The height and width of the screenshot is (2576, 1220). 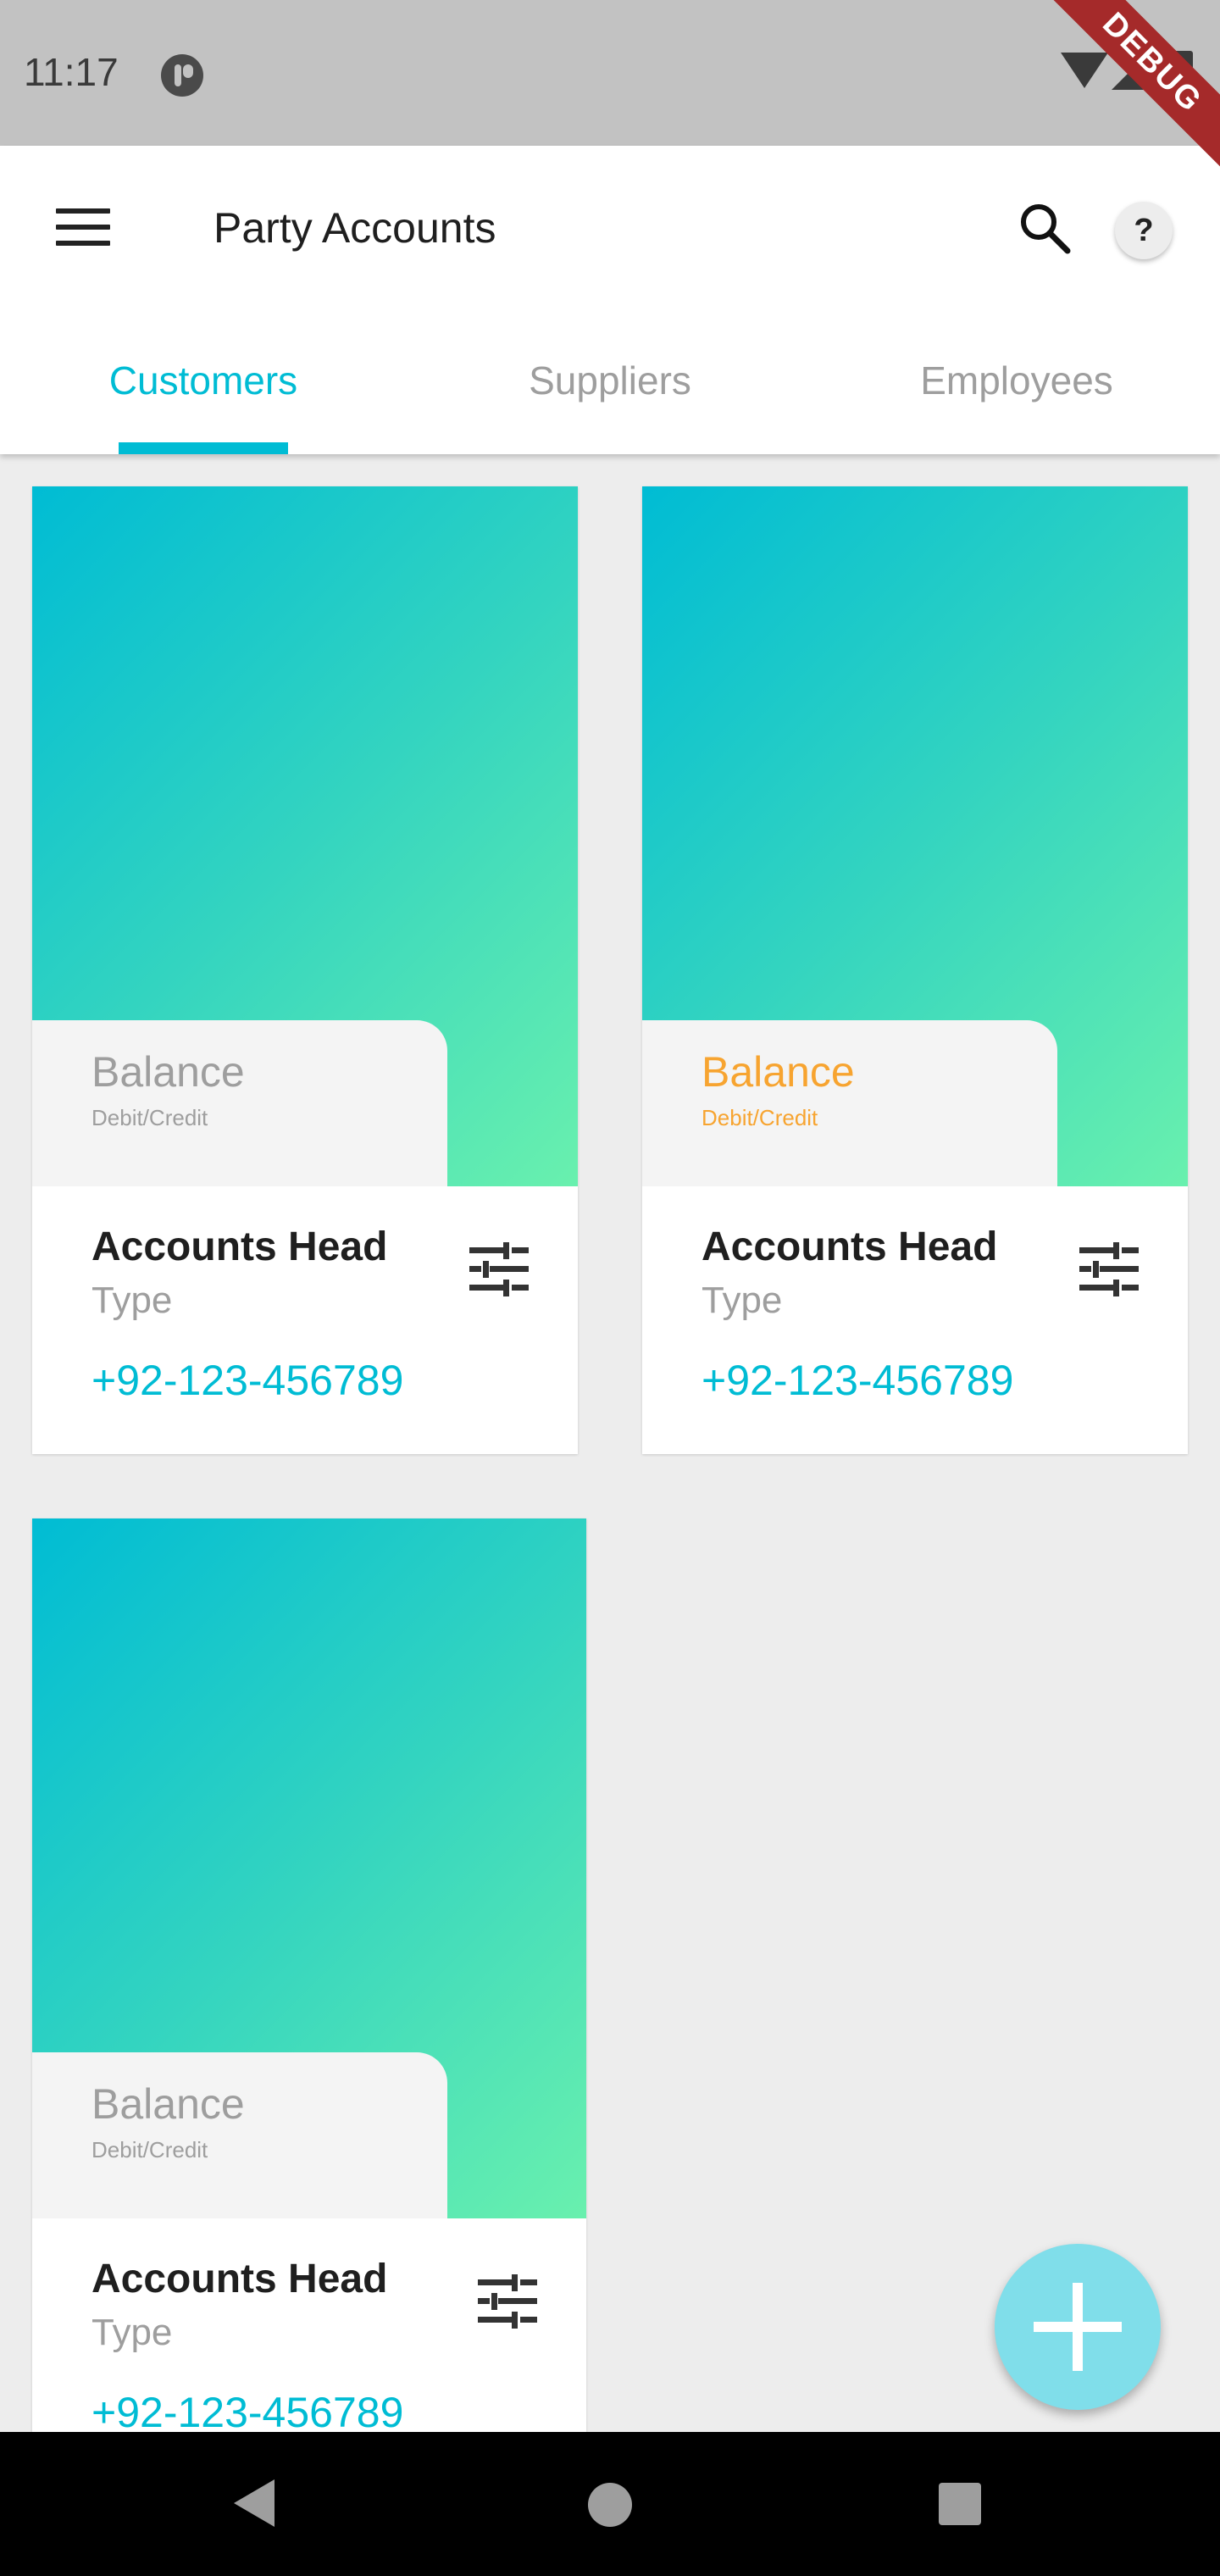 I want to click on tab-suppliers: Suppliers, so click(x=610, y=396).